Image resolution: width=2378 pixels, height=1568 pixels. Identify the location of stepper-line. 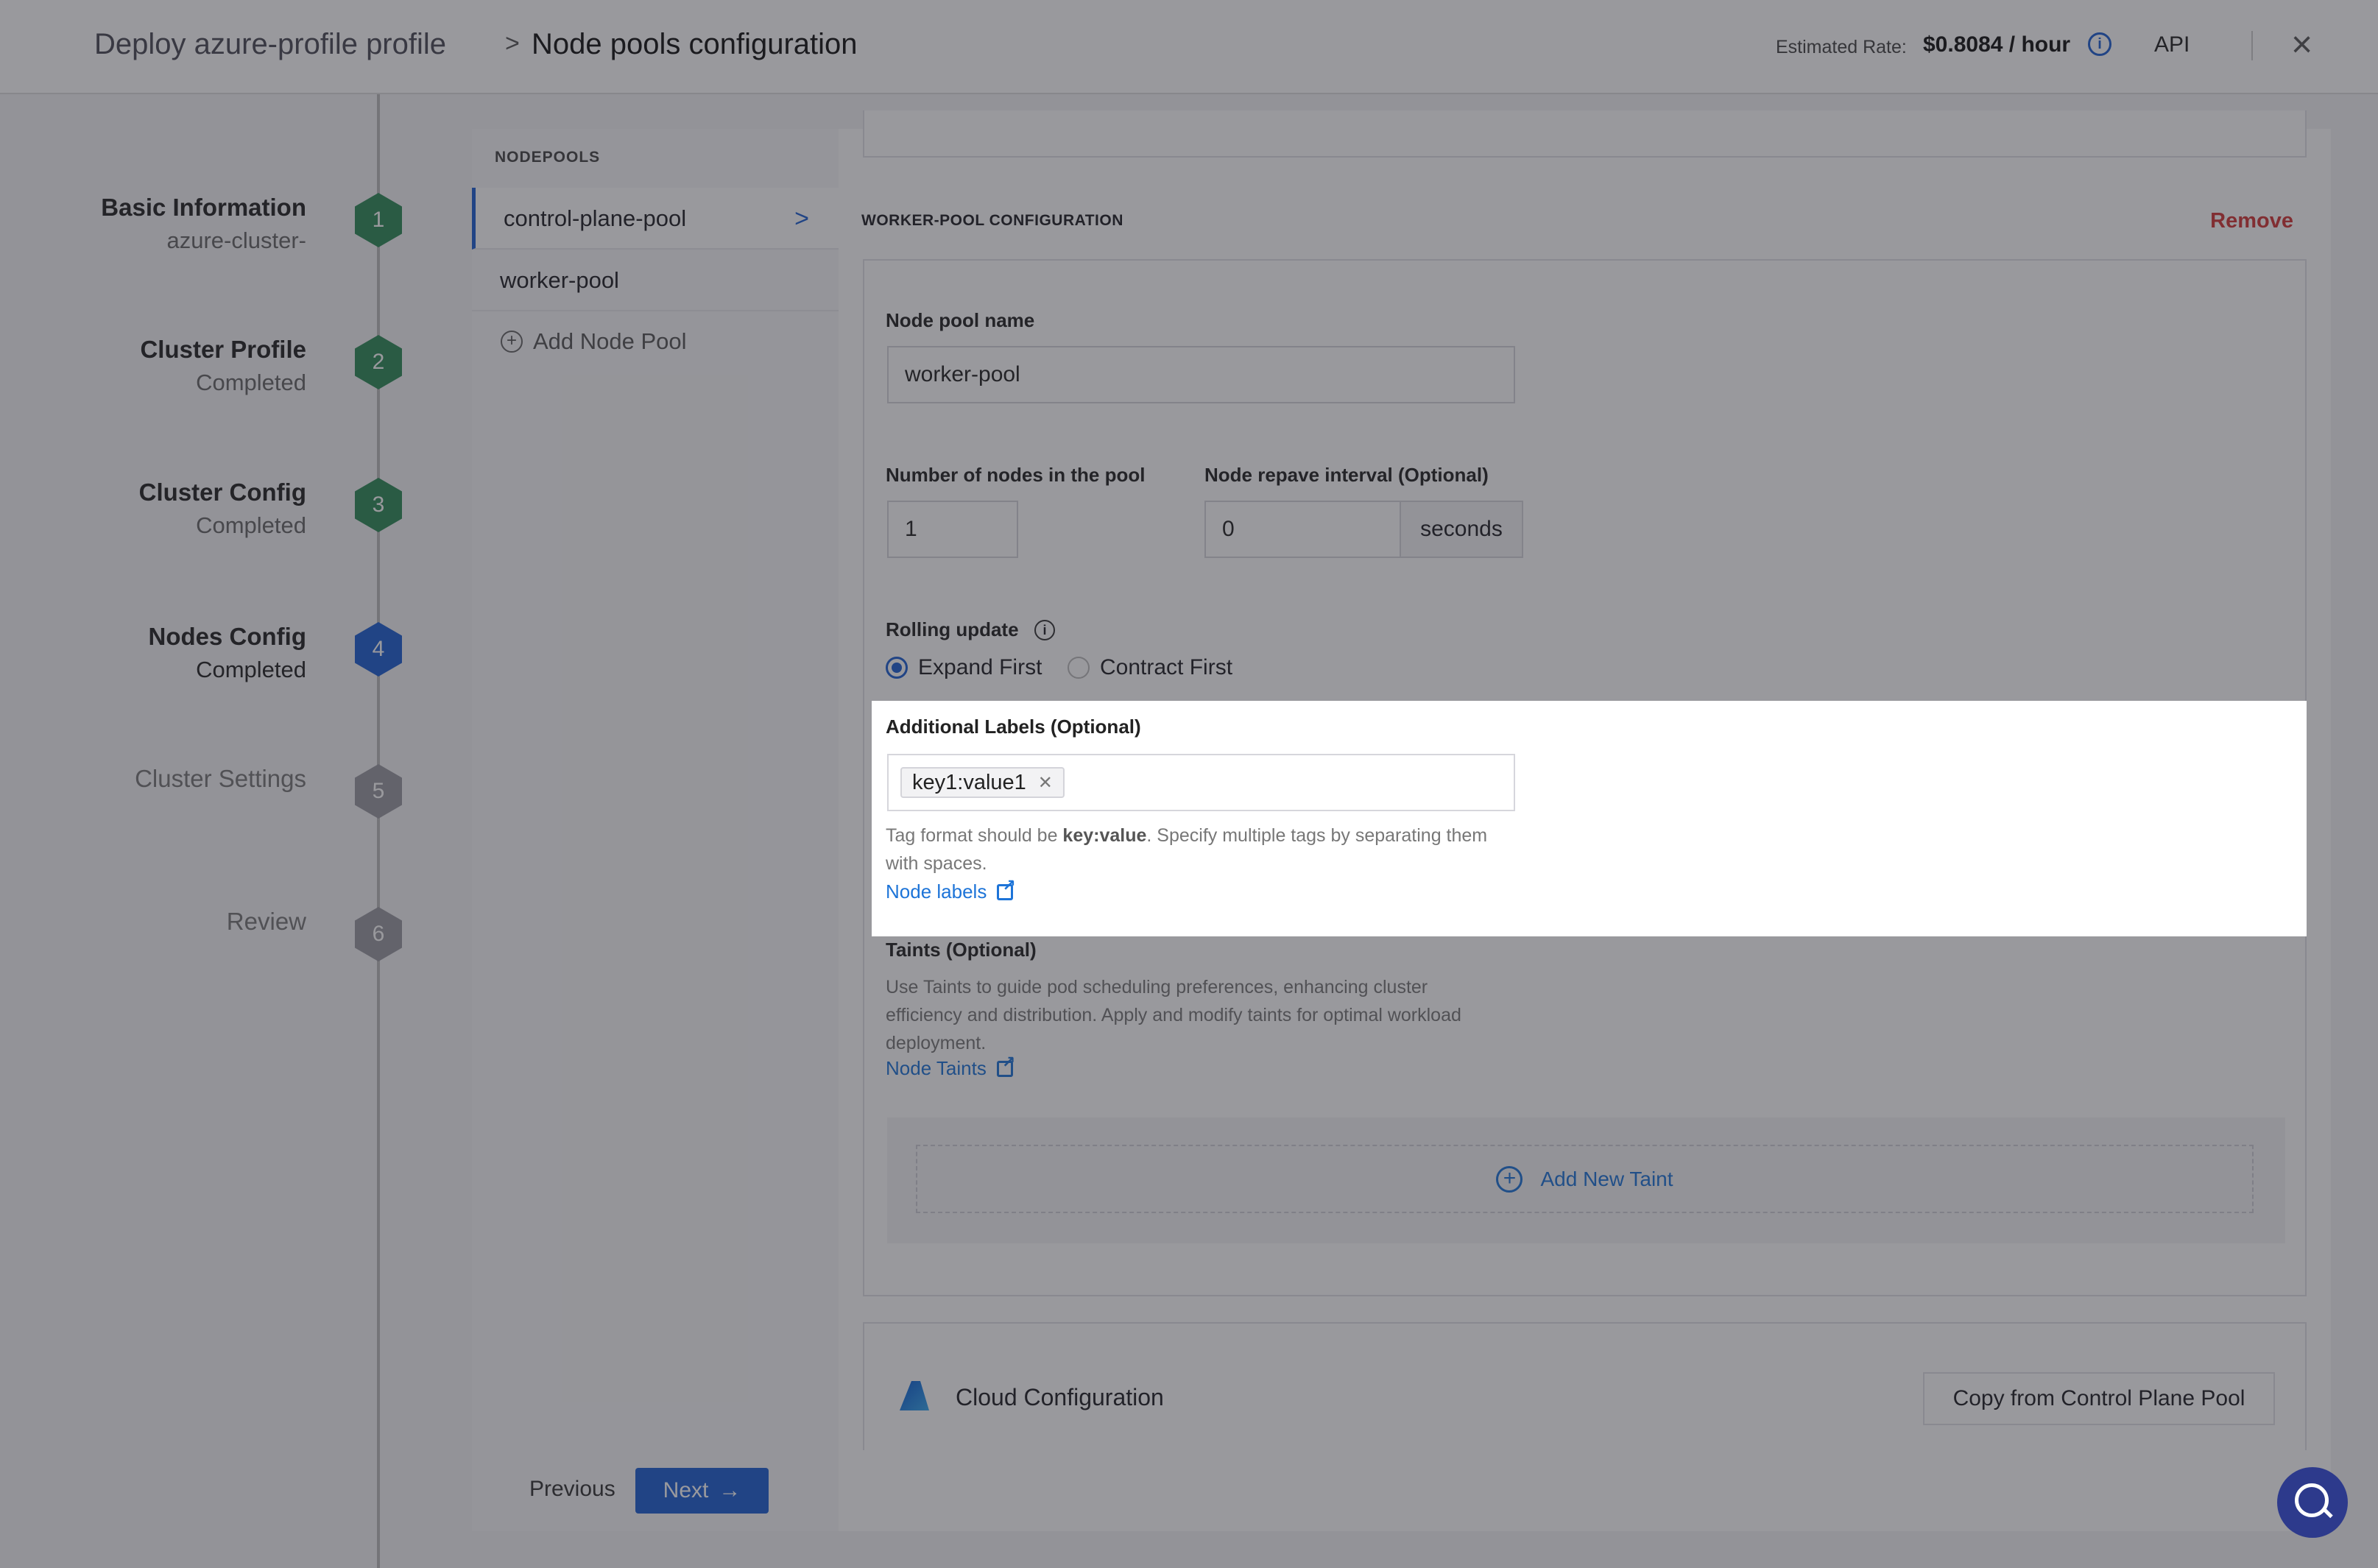
(378, 831).